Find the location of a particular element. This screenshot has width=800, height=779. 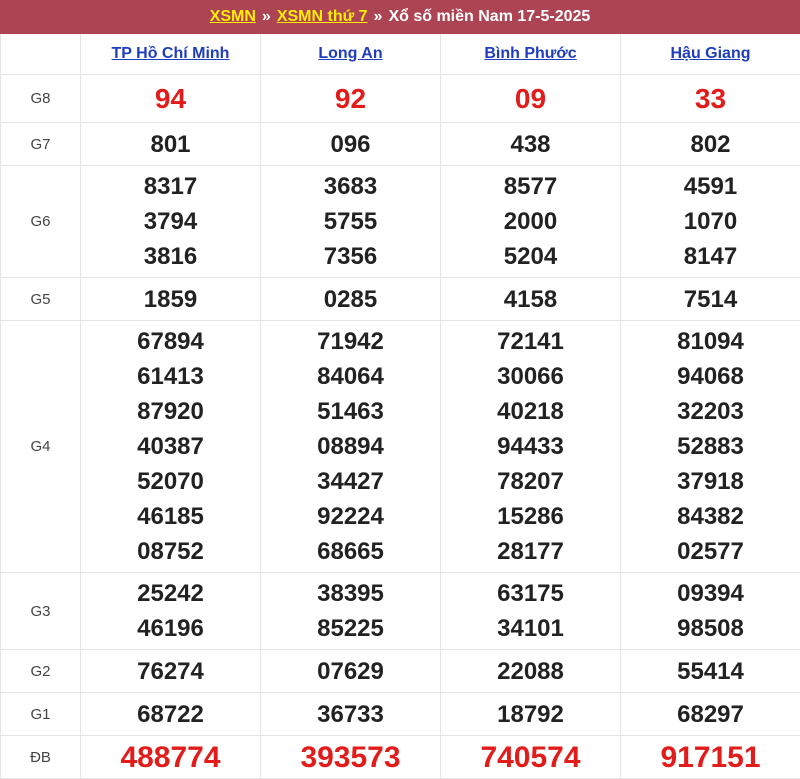

prize-number: 30066 is located at coordinates (530, 376).